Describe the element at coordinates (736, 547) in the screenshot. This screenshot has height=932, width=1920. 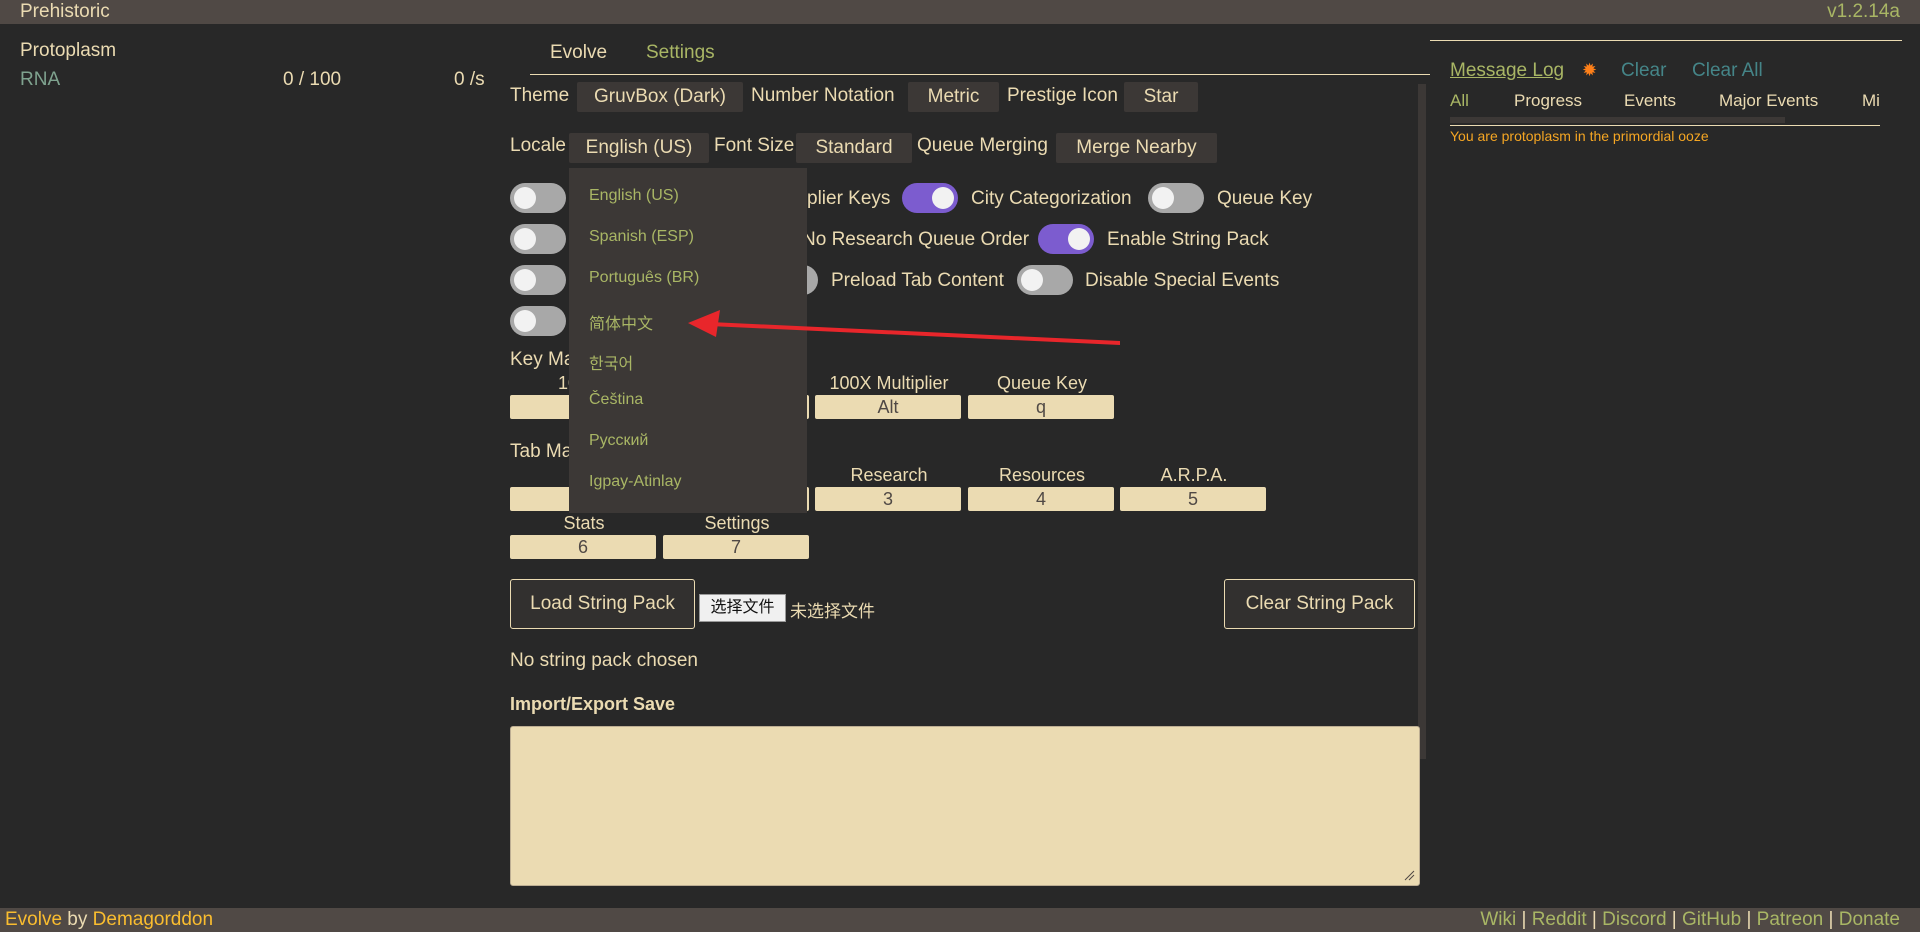
I see `tabmap-input-settings: 7` at that location.